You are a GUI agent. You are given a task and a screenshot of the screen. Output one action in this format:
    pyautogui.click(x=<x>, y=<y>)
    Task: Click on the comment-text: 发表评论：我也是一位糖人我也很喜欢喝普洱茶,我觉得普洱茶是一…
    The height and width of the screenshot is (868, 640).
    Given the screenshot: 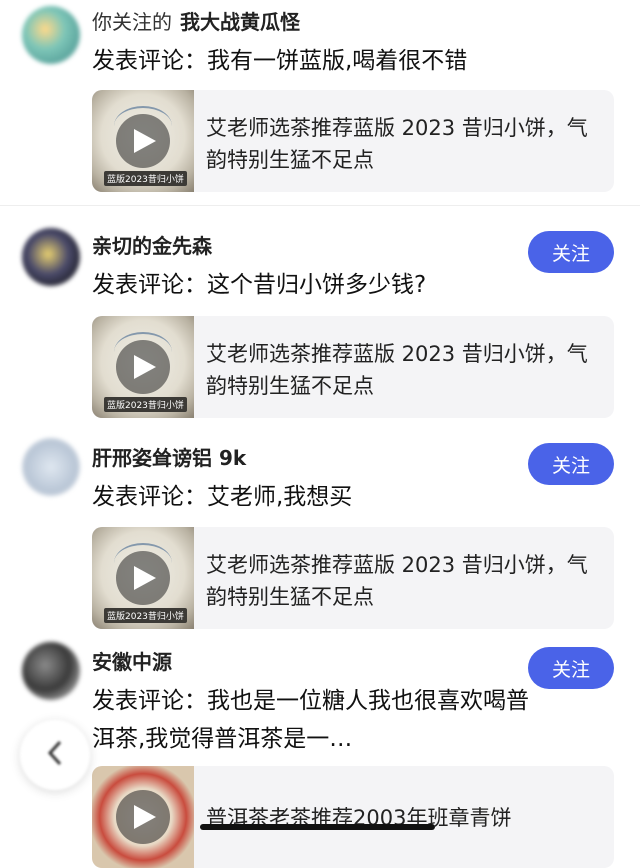 What is the action you would take?
    pyautogui.click(x=310, y=720)
    